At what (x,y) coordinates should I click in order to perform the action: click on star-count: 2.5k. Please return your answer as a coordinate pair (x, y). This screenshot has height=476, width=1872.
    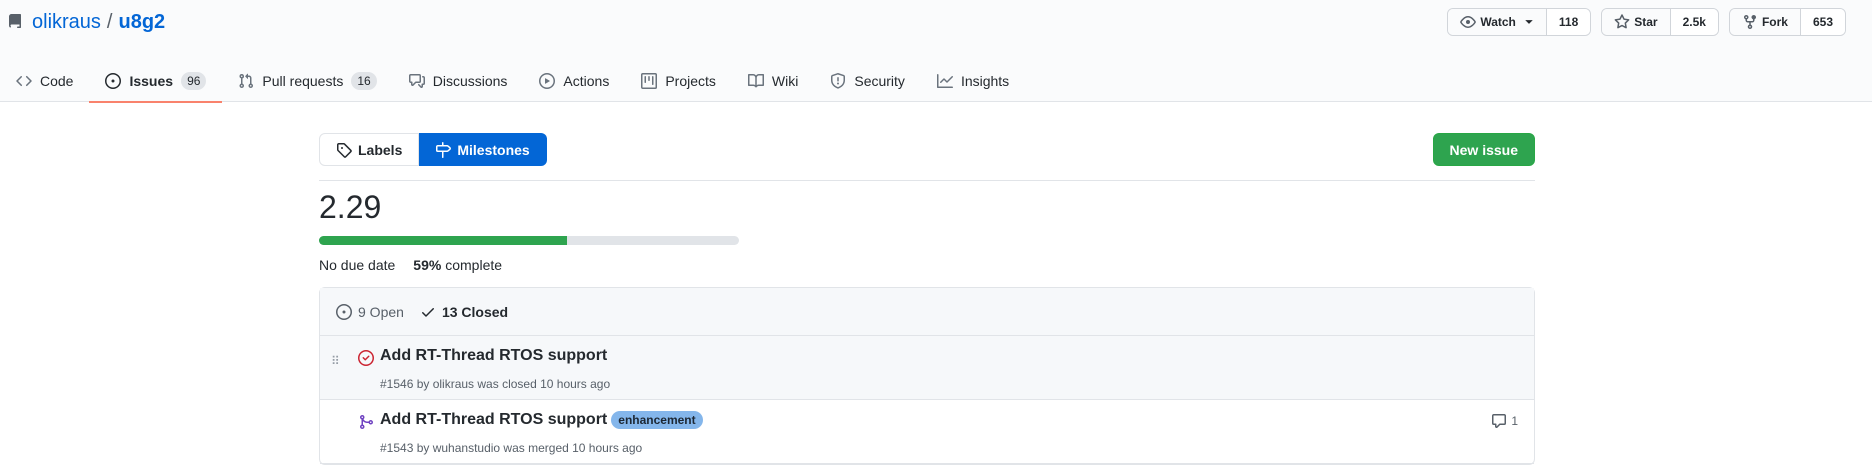
    Looking at the image, I should click on (1694, 22).